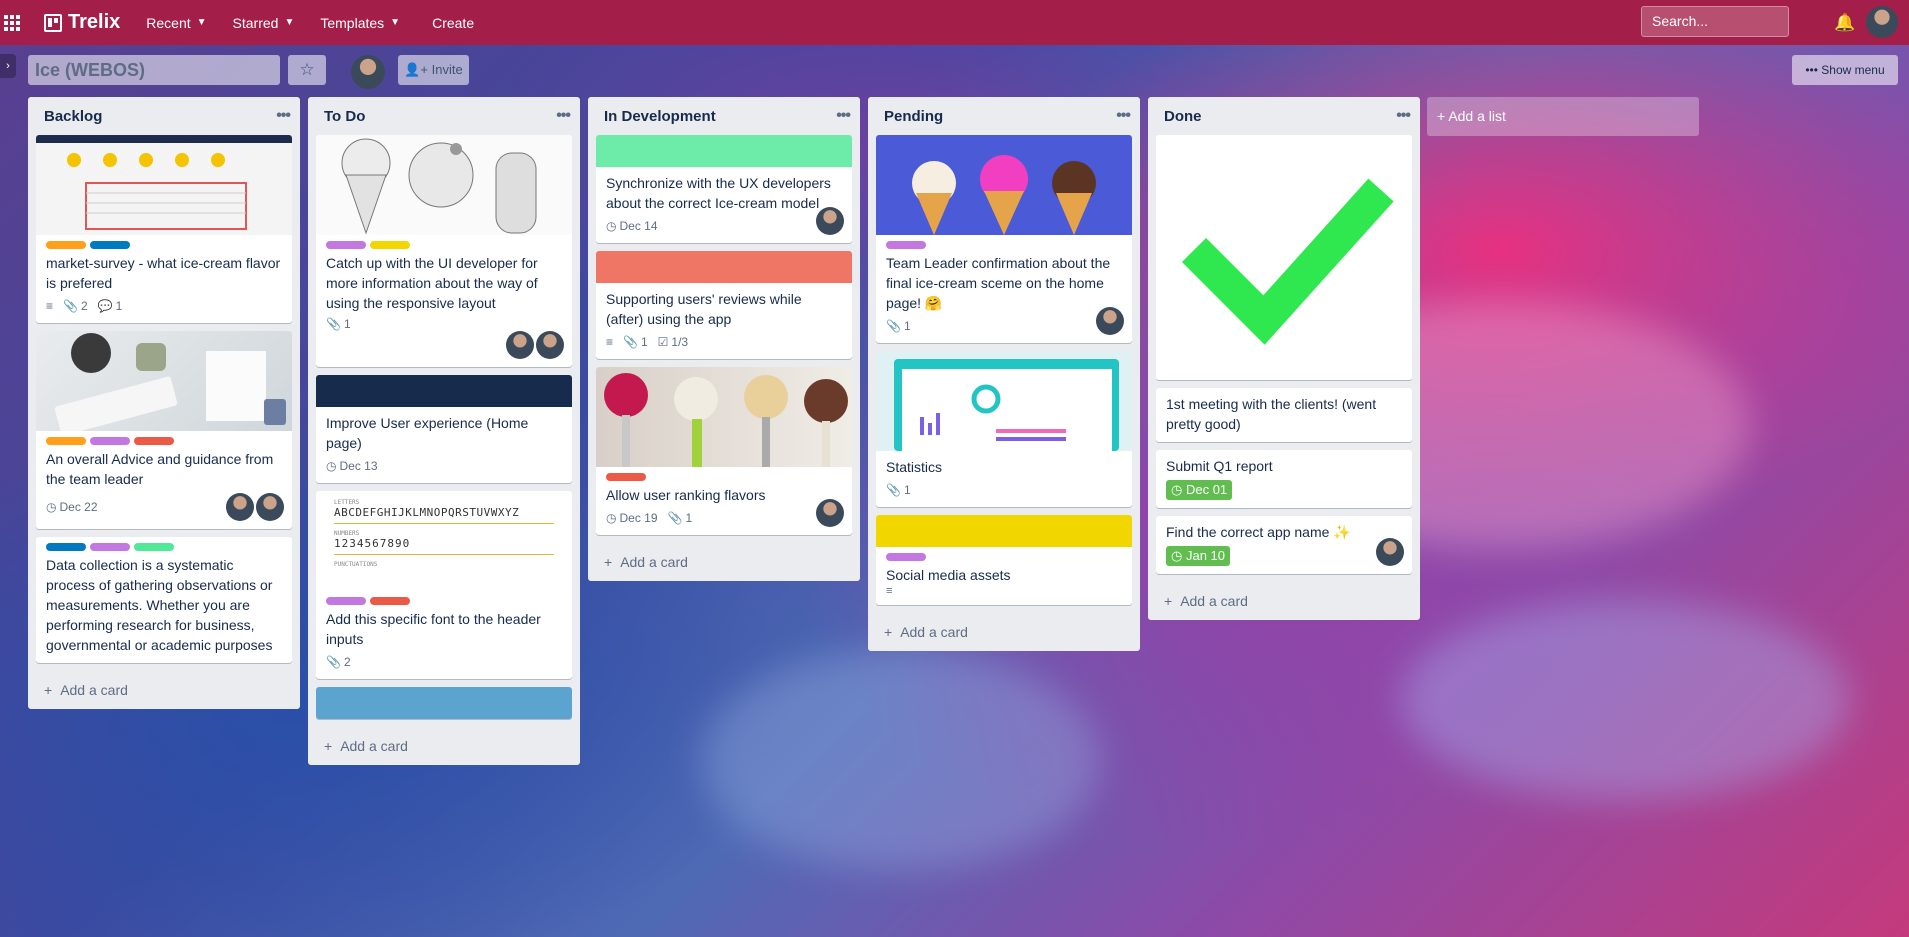 The width and height of the screenshot is (1909, 937). What do you see at coordinates (73, 116) in the screenshot?
I see `list-title: Backlog` at bounding box center [73, 116].